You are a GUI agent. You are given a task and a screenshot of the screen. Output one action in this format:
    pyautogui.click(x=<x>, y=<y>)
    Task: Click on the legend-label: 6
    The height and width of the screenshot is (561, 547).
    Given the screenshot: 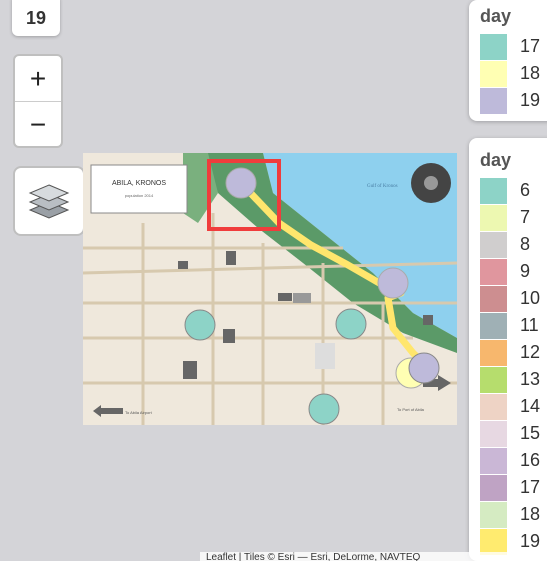 What is the action you would take?
    pyautogui.click(x=525, y=190)
    